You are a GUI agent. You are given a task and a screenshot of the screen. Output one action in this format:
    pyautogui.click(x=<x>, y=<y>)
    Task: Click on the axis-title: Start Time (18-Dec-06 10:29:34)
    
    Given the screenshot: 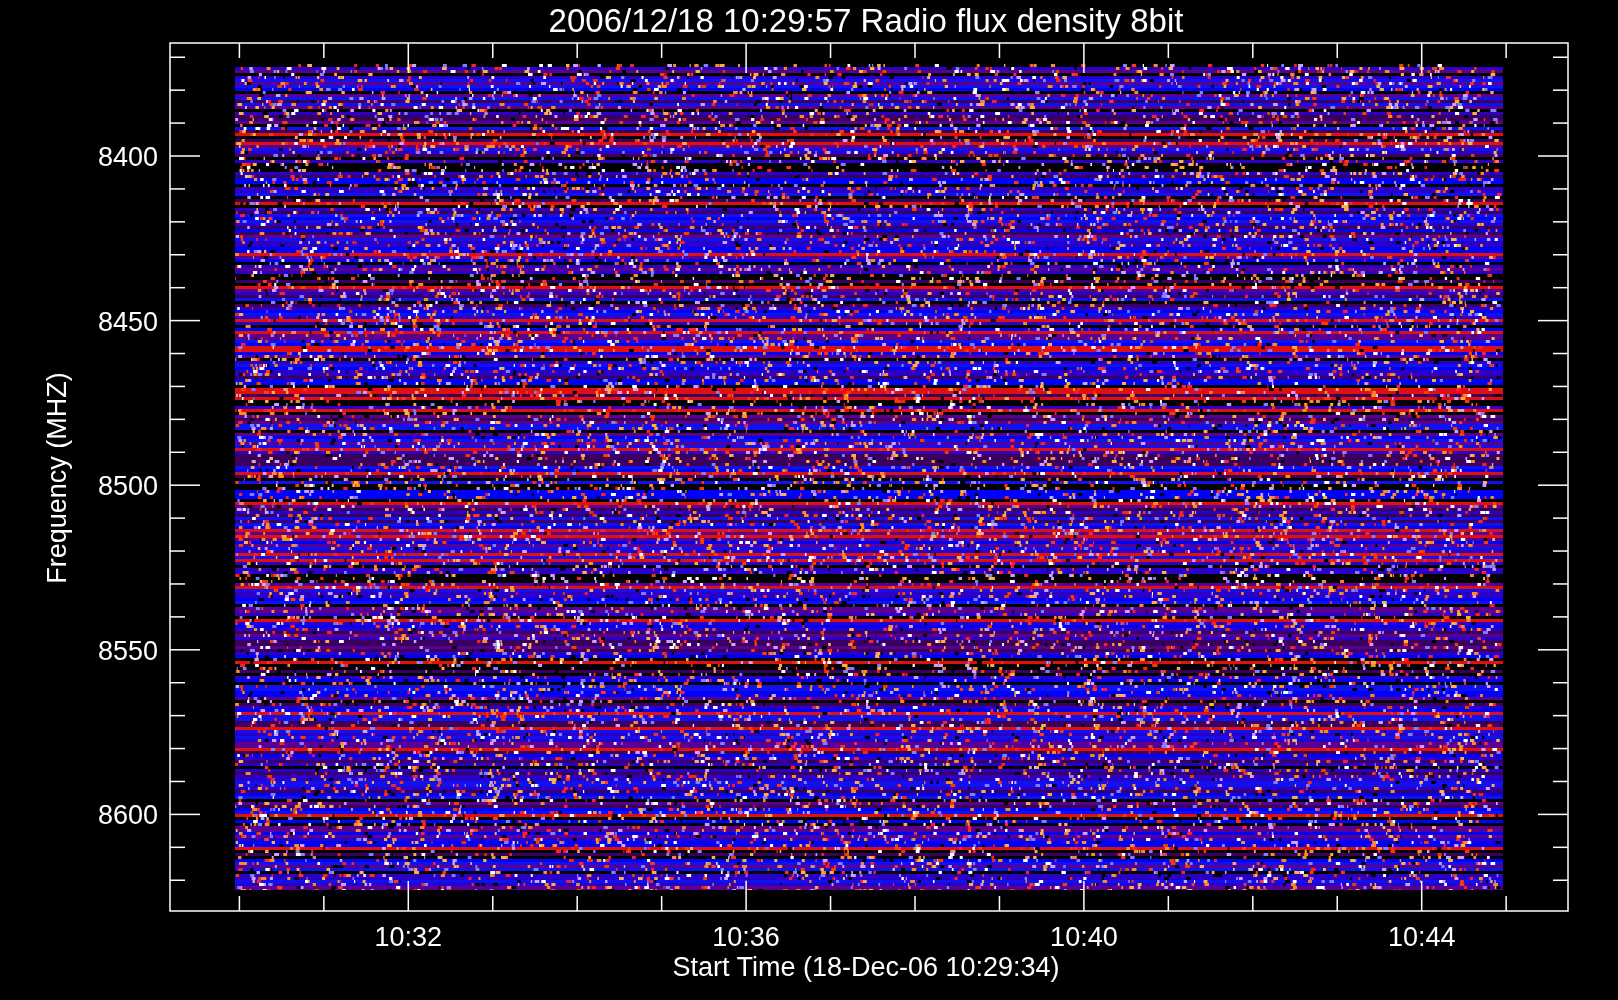 What is the action you would take?
    pyautogui.click(x=866, y=967)
    